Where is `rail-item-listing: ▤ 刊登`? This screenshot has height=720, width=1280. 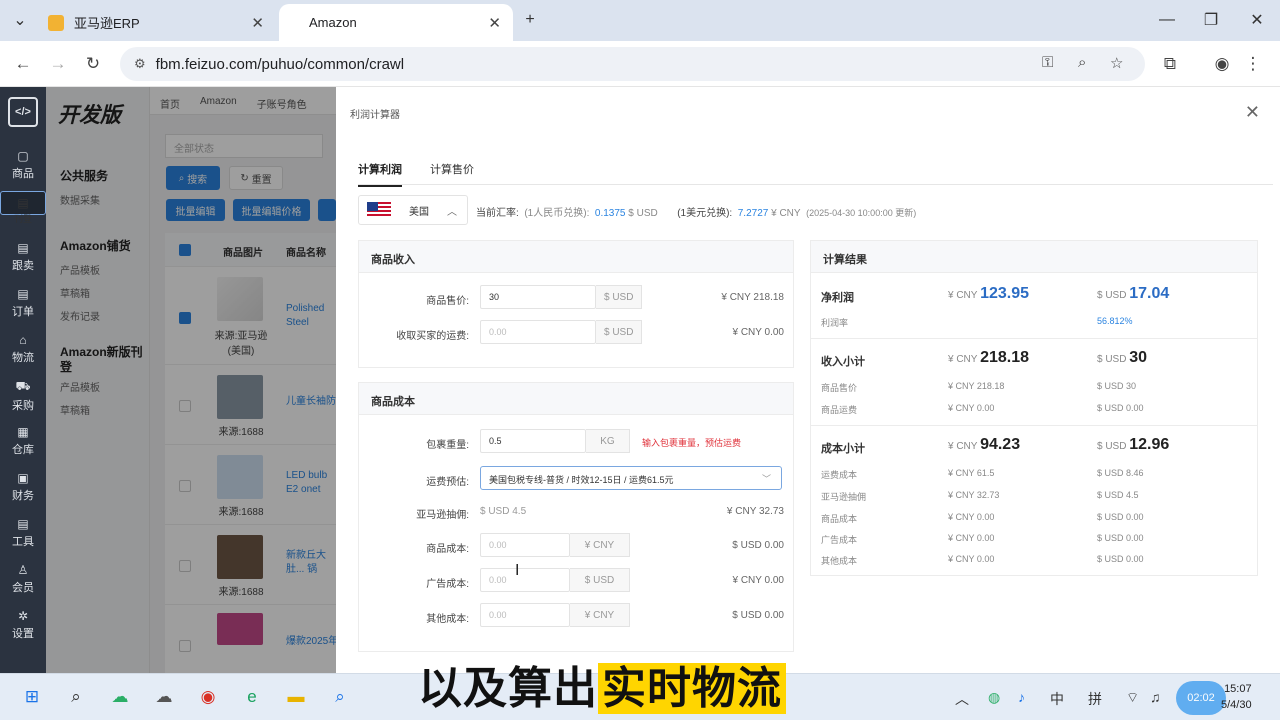
rail-item-listing: ▤ 刊登 is located at coordinates (23, 207).